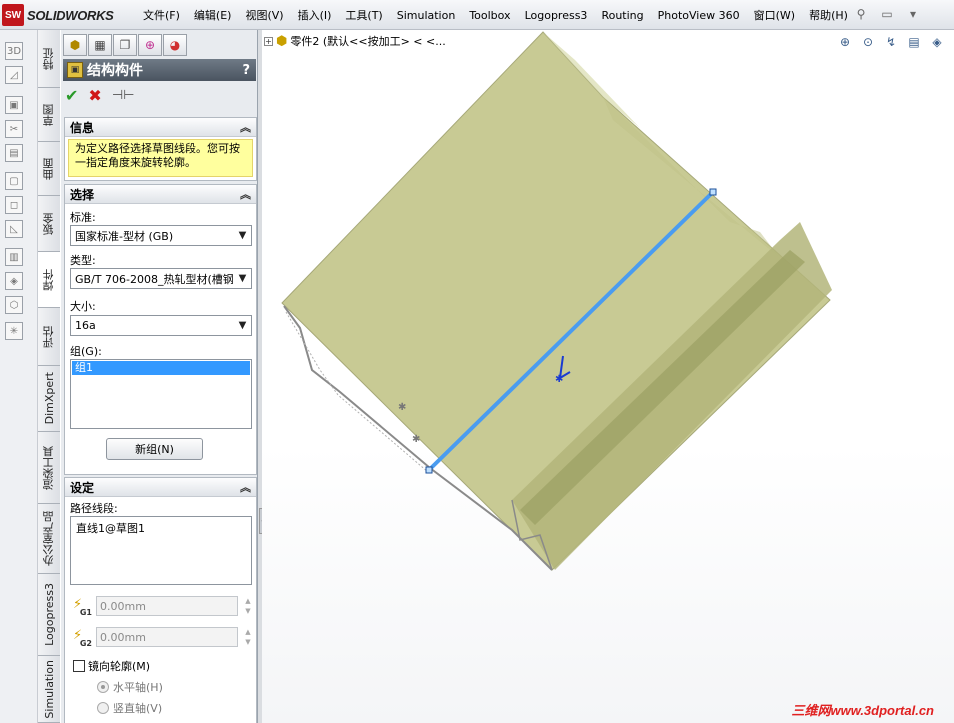  What do you see at coordinates (161, 278) in the screenshot?
I see `type-select: GB/T 706-2008_热轧型材(槽钢 ▼` at bounding box center [161, 278].